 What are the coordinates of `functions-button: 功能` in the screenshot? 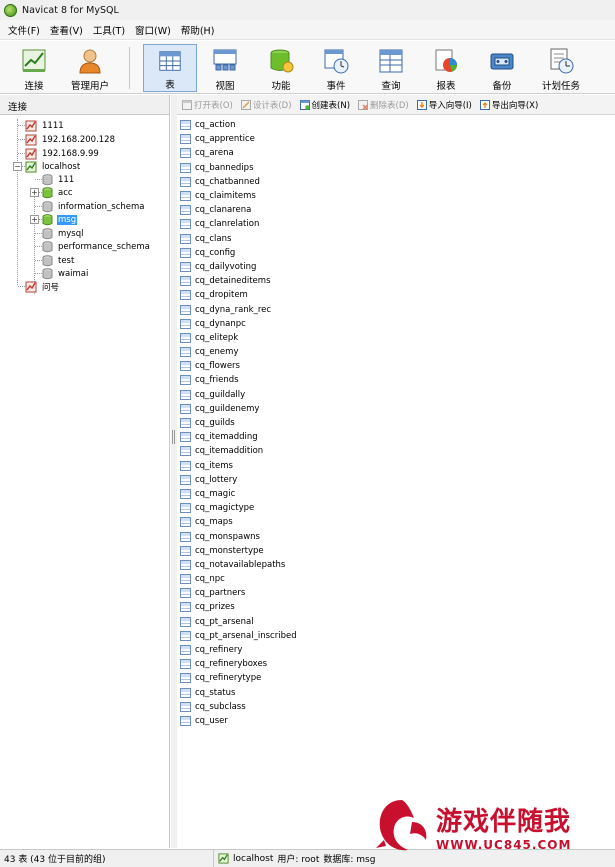 It's located at (281, 68).